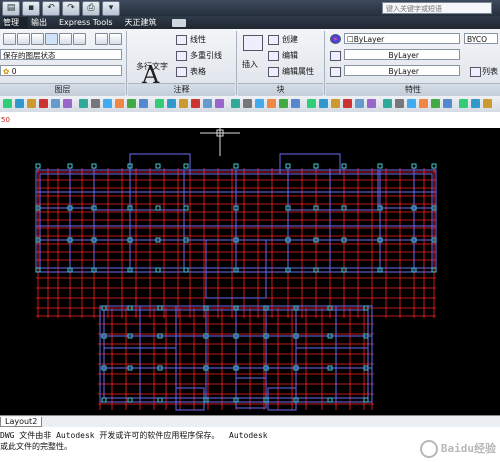 This screenshot has width=500, height=462. Describe the element at coordinates (481, 38) in the screenshot. I see `bycolor-select: BYCO` at that location.